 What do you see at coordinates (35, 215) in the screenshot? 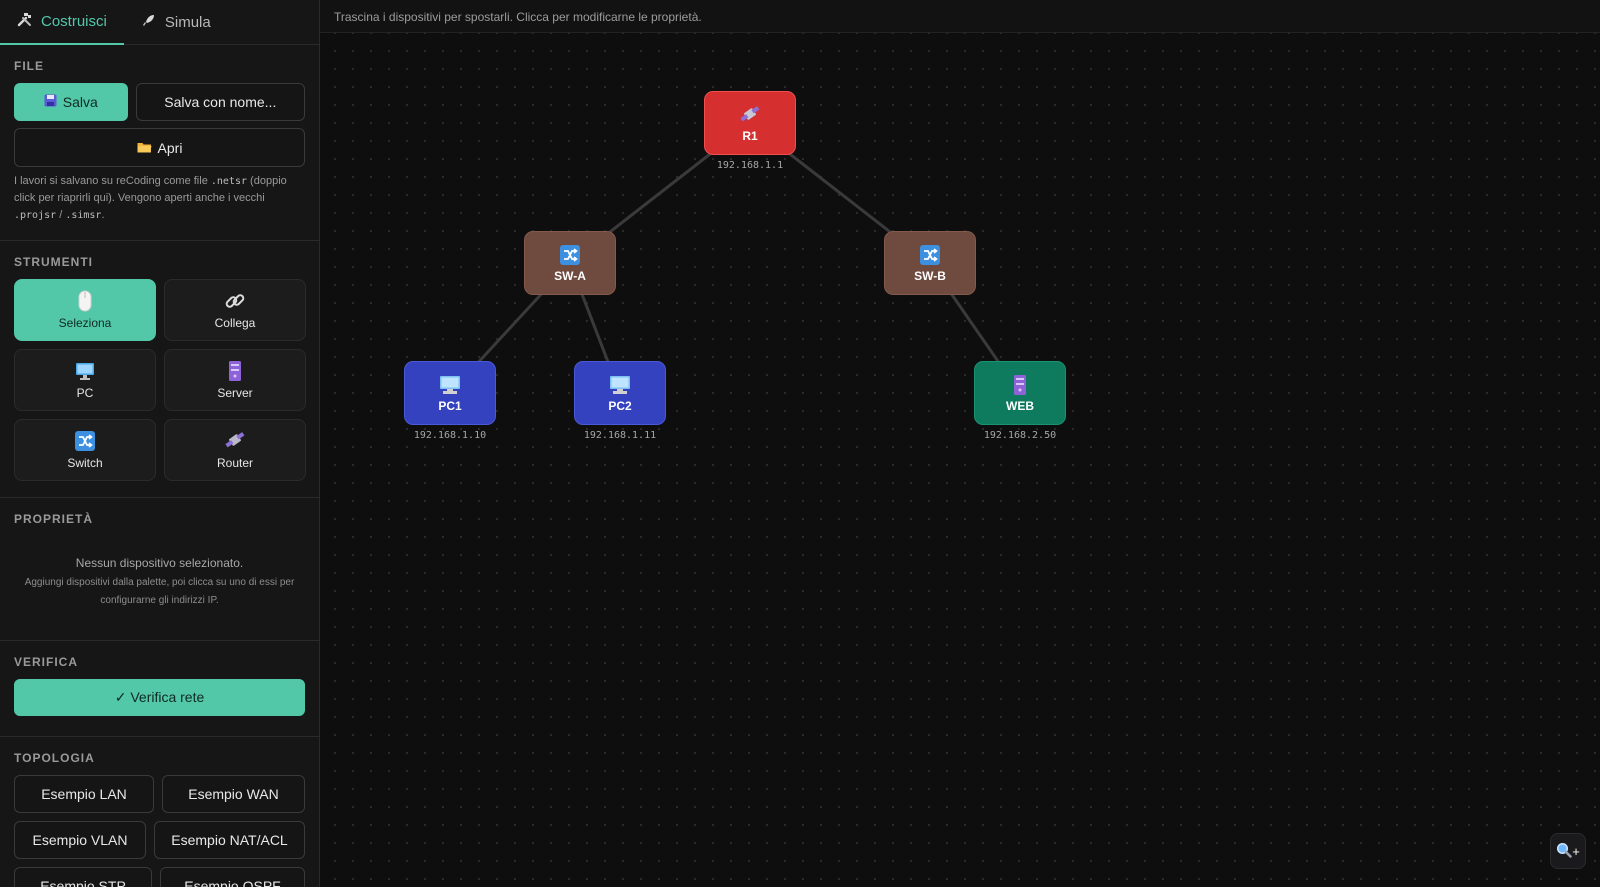
I see `note-ext: .projsr` at bounding box center [35, 215].